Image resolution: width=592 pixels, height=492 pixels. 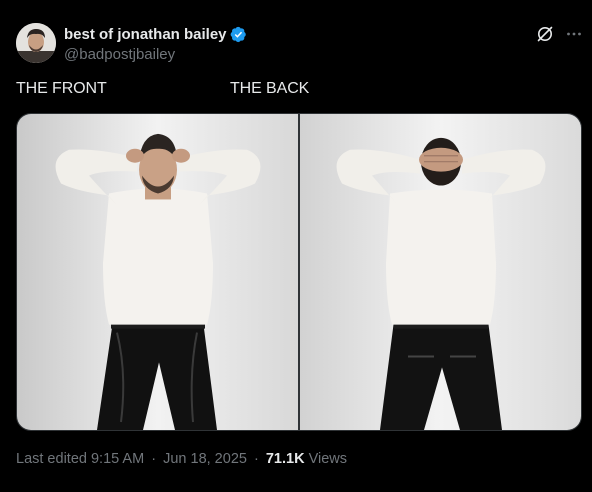 What do you see at coordinates (155, 54) in the screenshot?
I see `author-handle: @badpostjbailey` at bounding box center [155, 54].